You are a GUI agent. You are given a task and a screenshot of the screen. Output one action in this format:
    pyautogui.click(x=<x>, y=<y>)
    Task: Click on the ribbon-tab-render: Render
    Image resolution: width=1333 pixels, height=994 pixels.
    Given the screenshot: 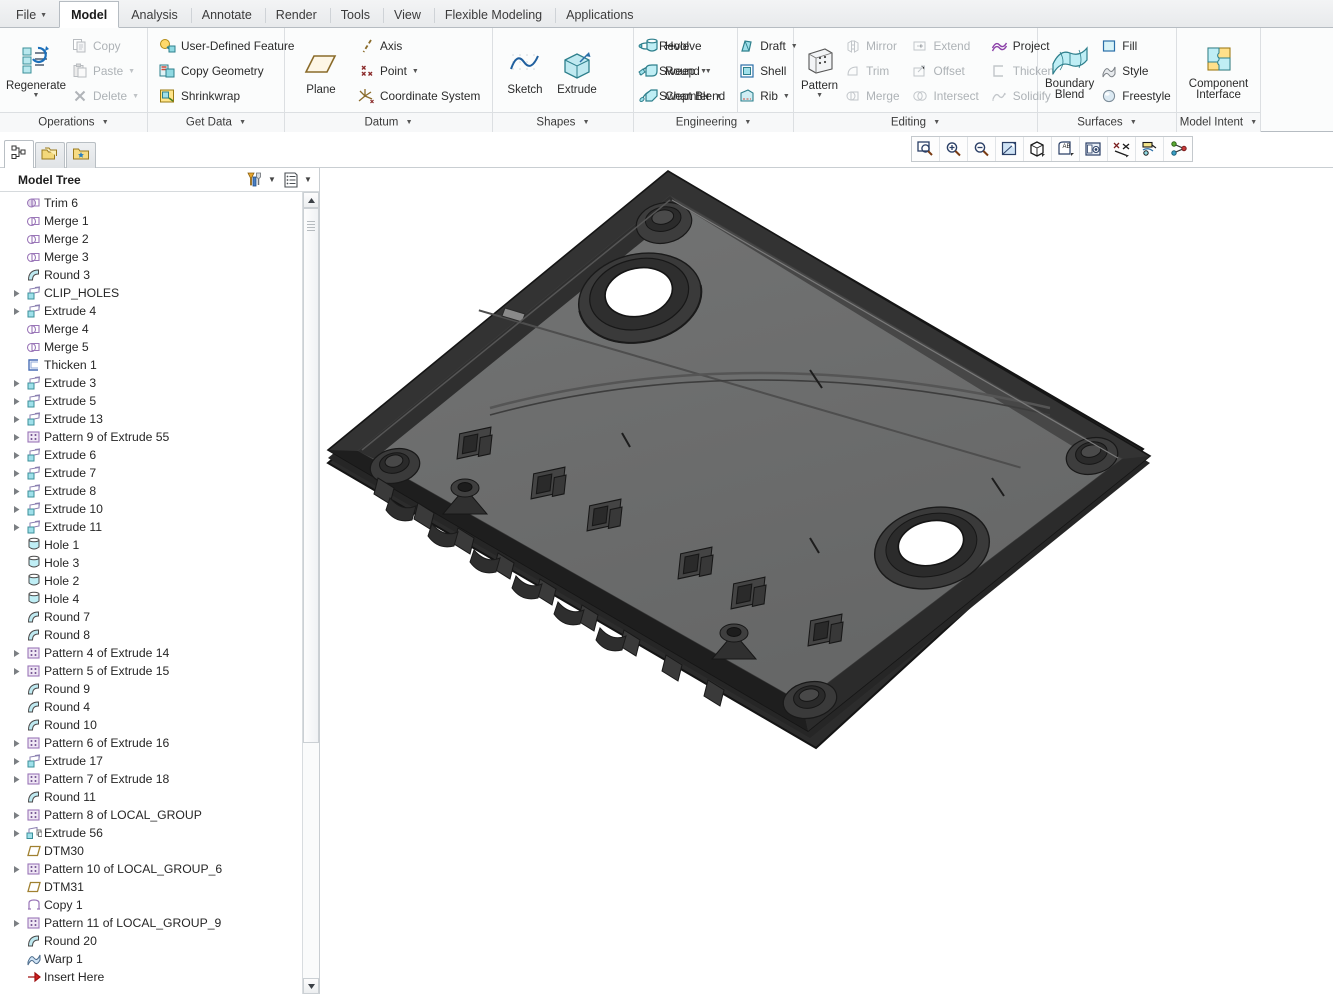 What is the action you would take?
    pyautogui.click(x=296, y=15)
    